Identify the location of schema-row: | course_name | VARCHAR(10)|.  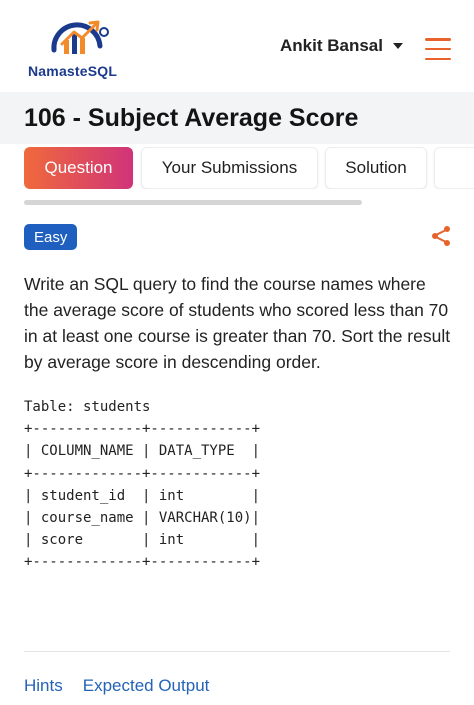
(142, 518).